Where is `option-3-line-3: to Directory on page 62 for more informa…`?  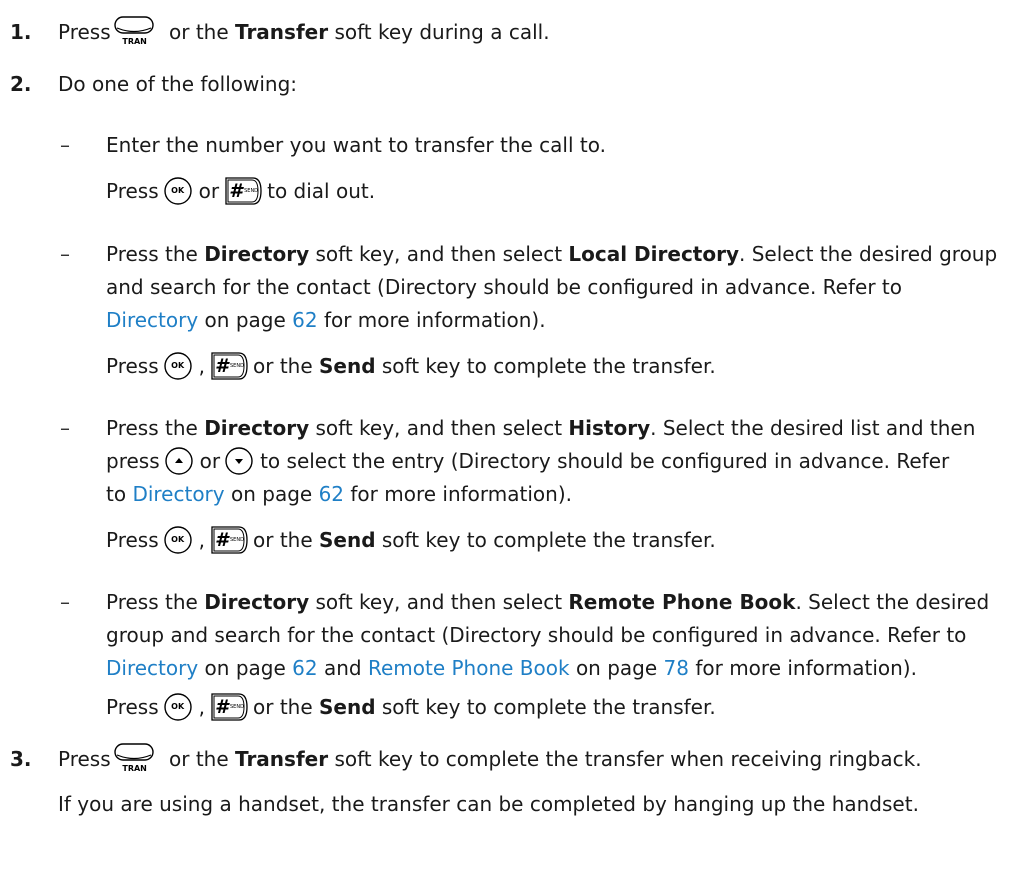 option-3-line-3: to Directory on page 62 for more informa… is located at coordinates (339, 494).